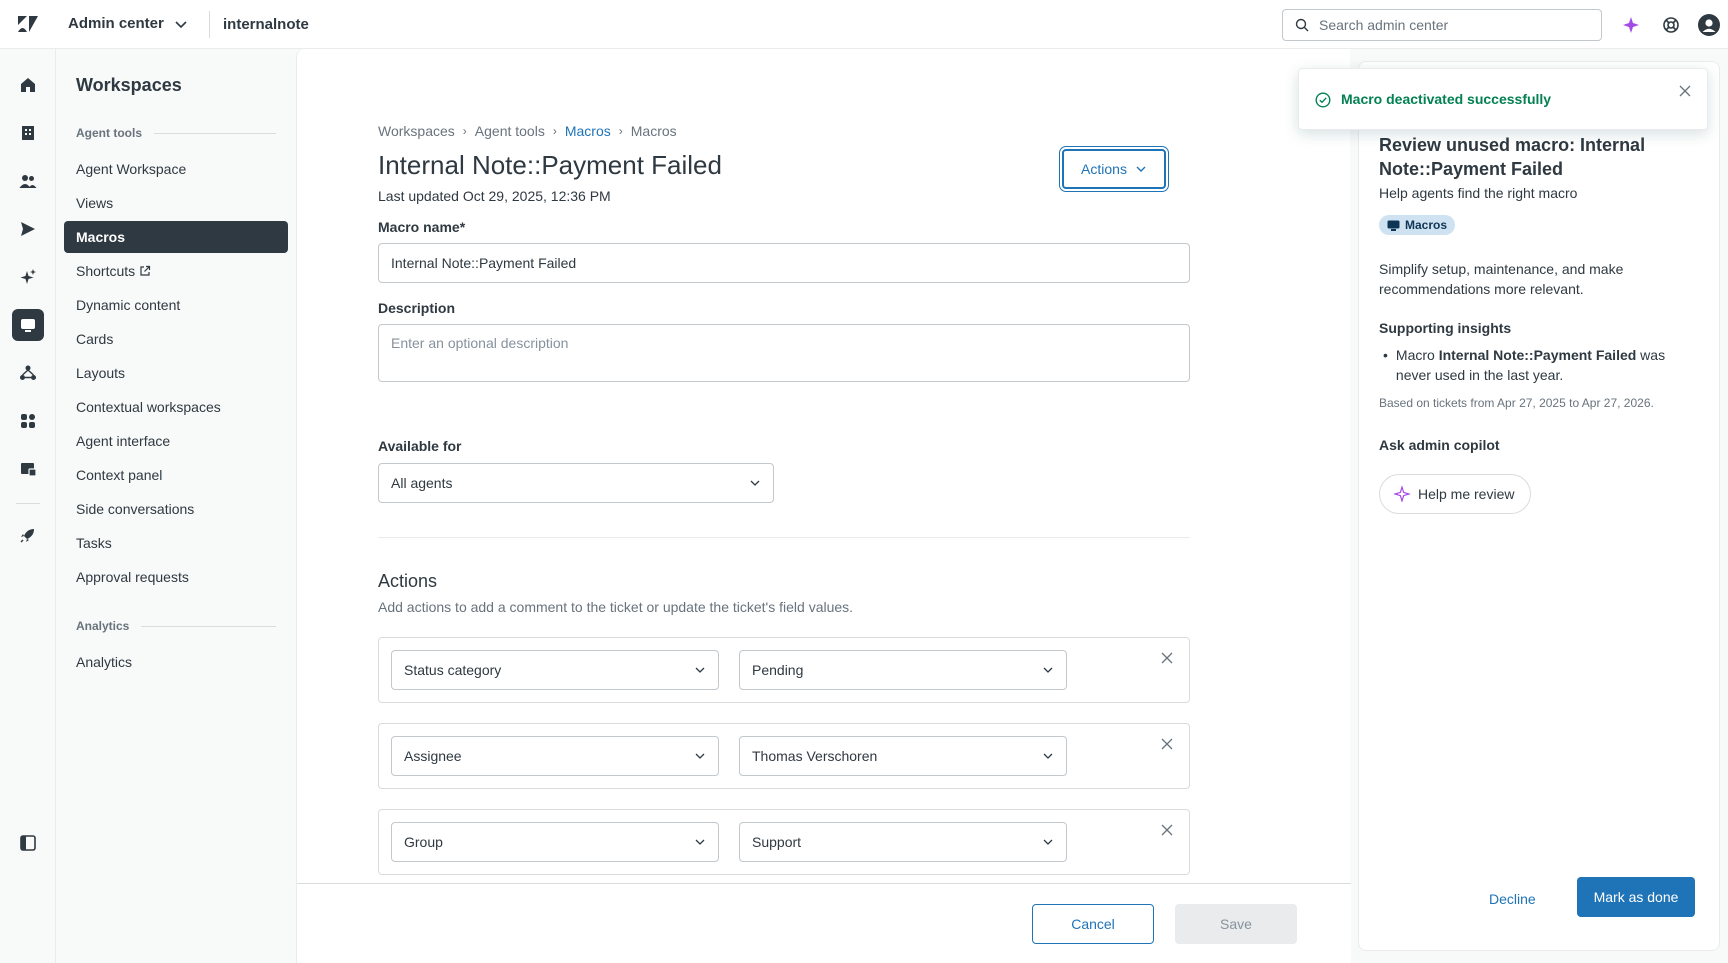 Image resolution: width=1728 pixels, height=963 pixels. I want to click on account-building-icon, so click(28, 133).